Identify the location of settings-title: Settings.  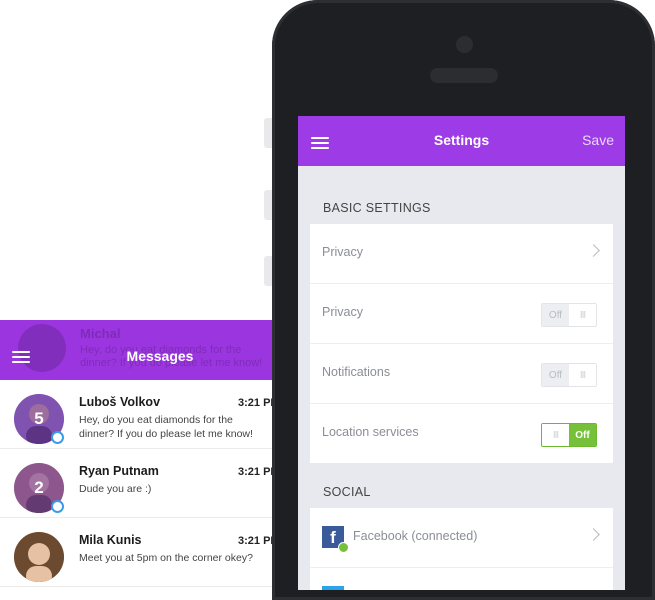
(461, 140).